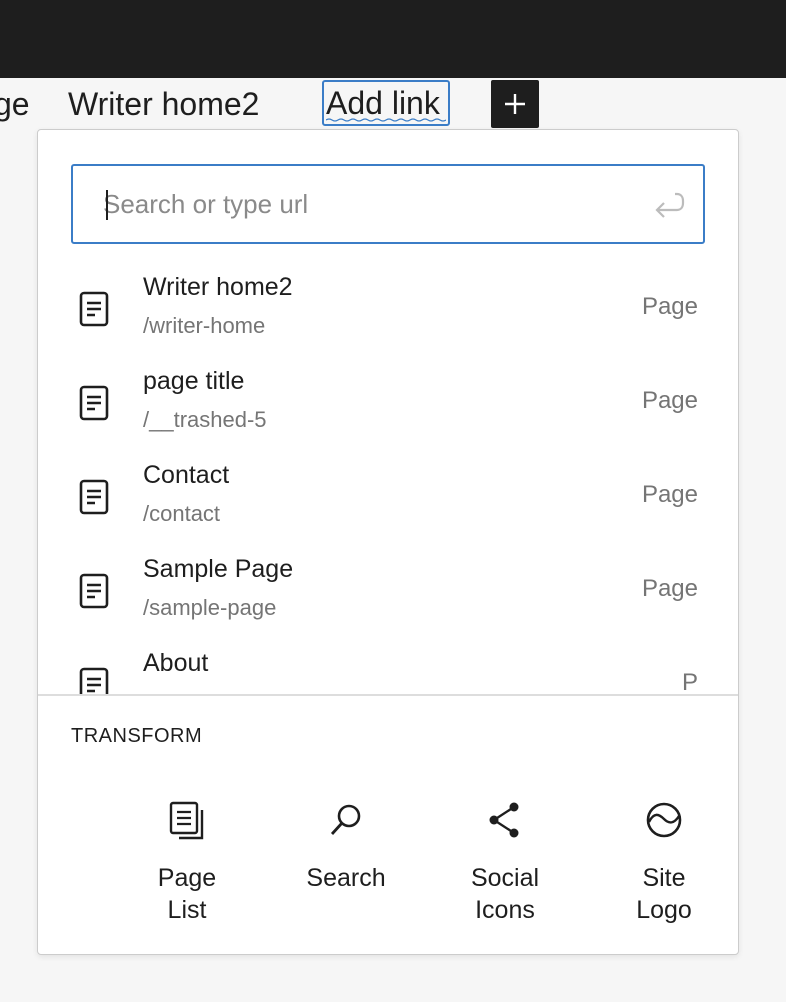 The height and width of the screenshot is (1002, 786). I want to click on result-url: /contact, so click(182, 513).